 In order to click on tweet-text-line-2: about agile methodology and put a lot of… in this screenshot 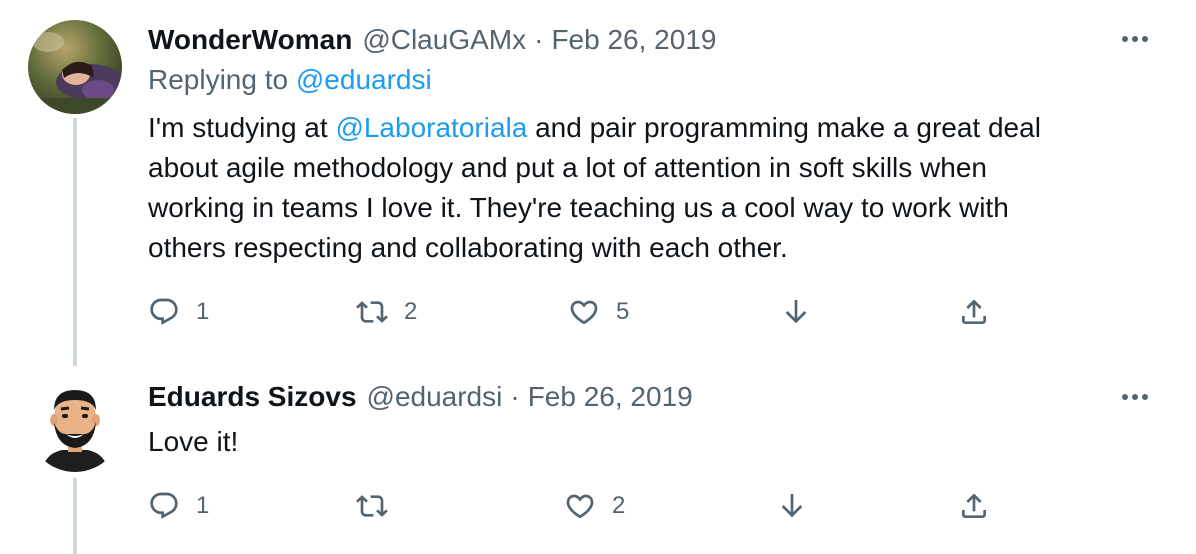, I will do `click(567, 167)`.